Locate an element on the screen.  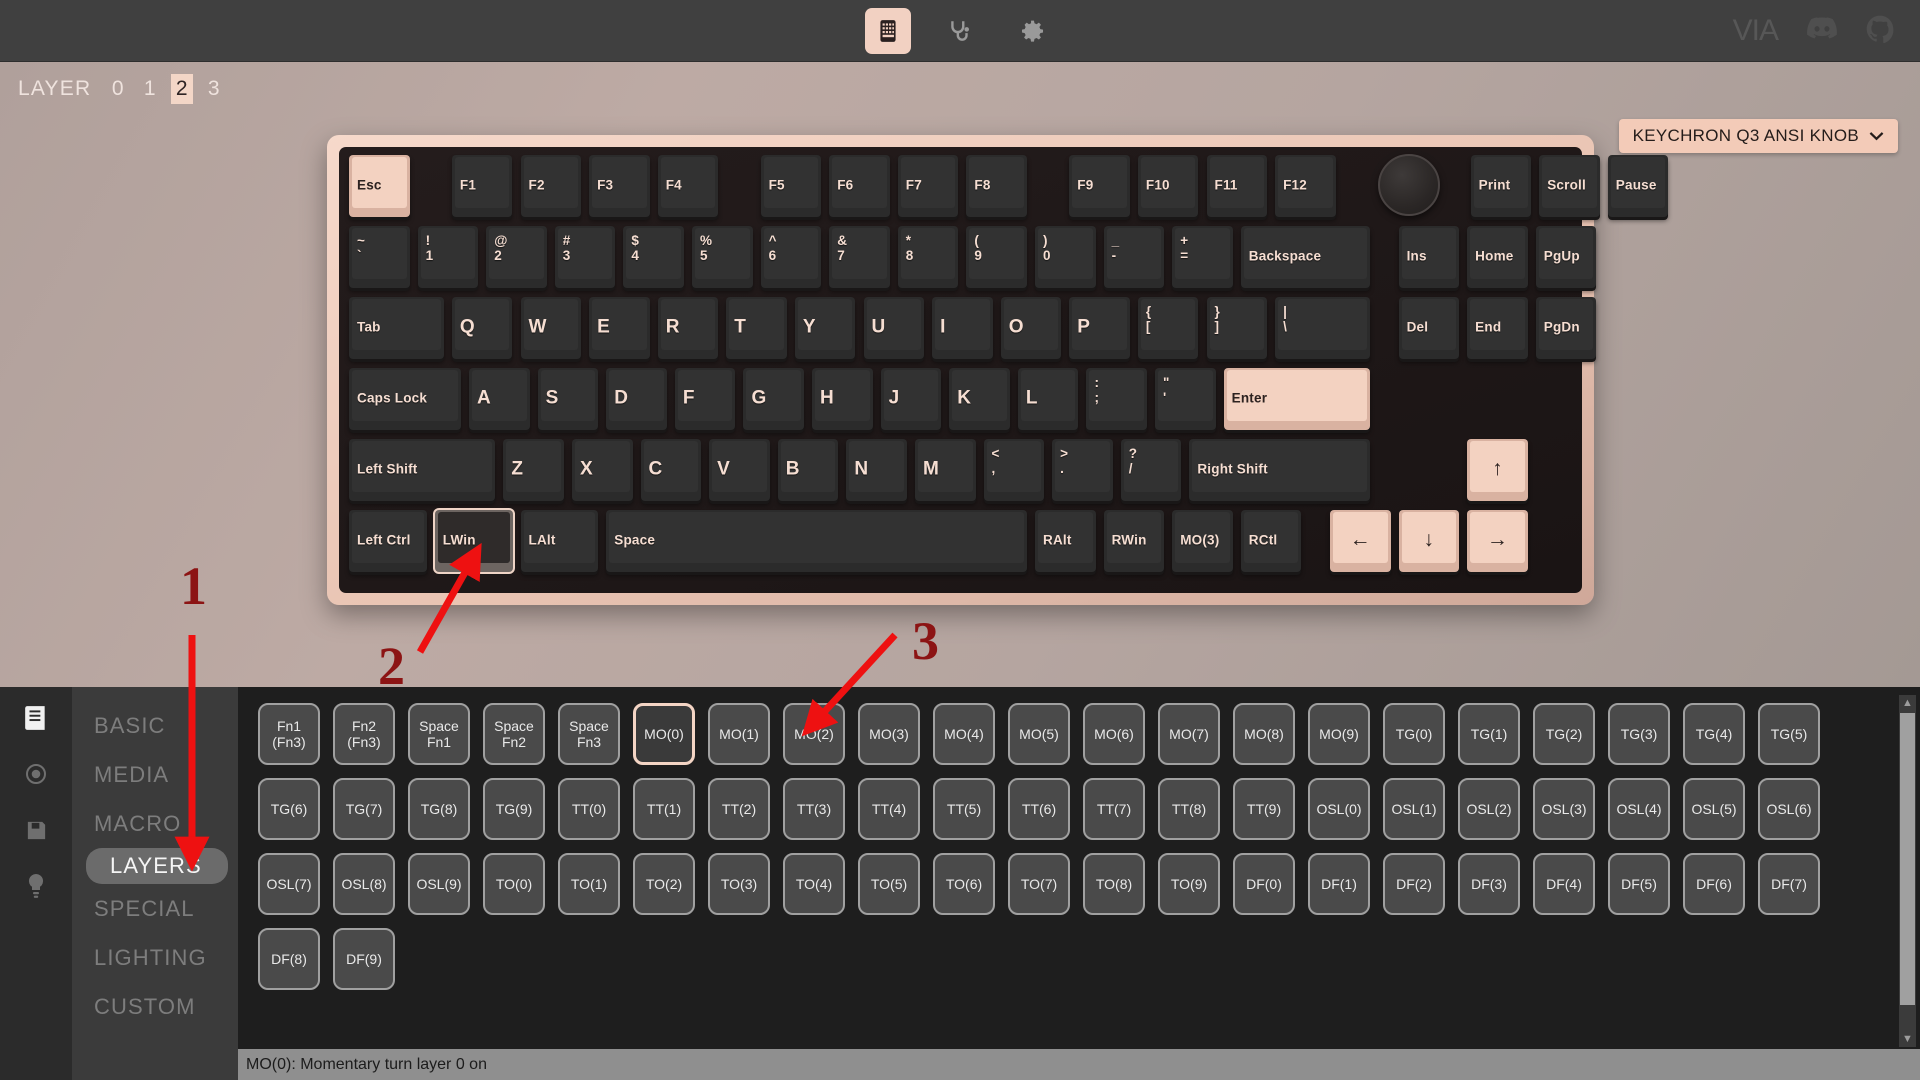
keyboard-key: F4 is located at coordinates (688, 186).